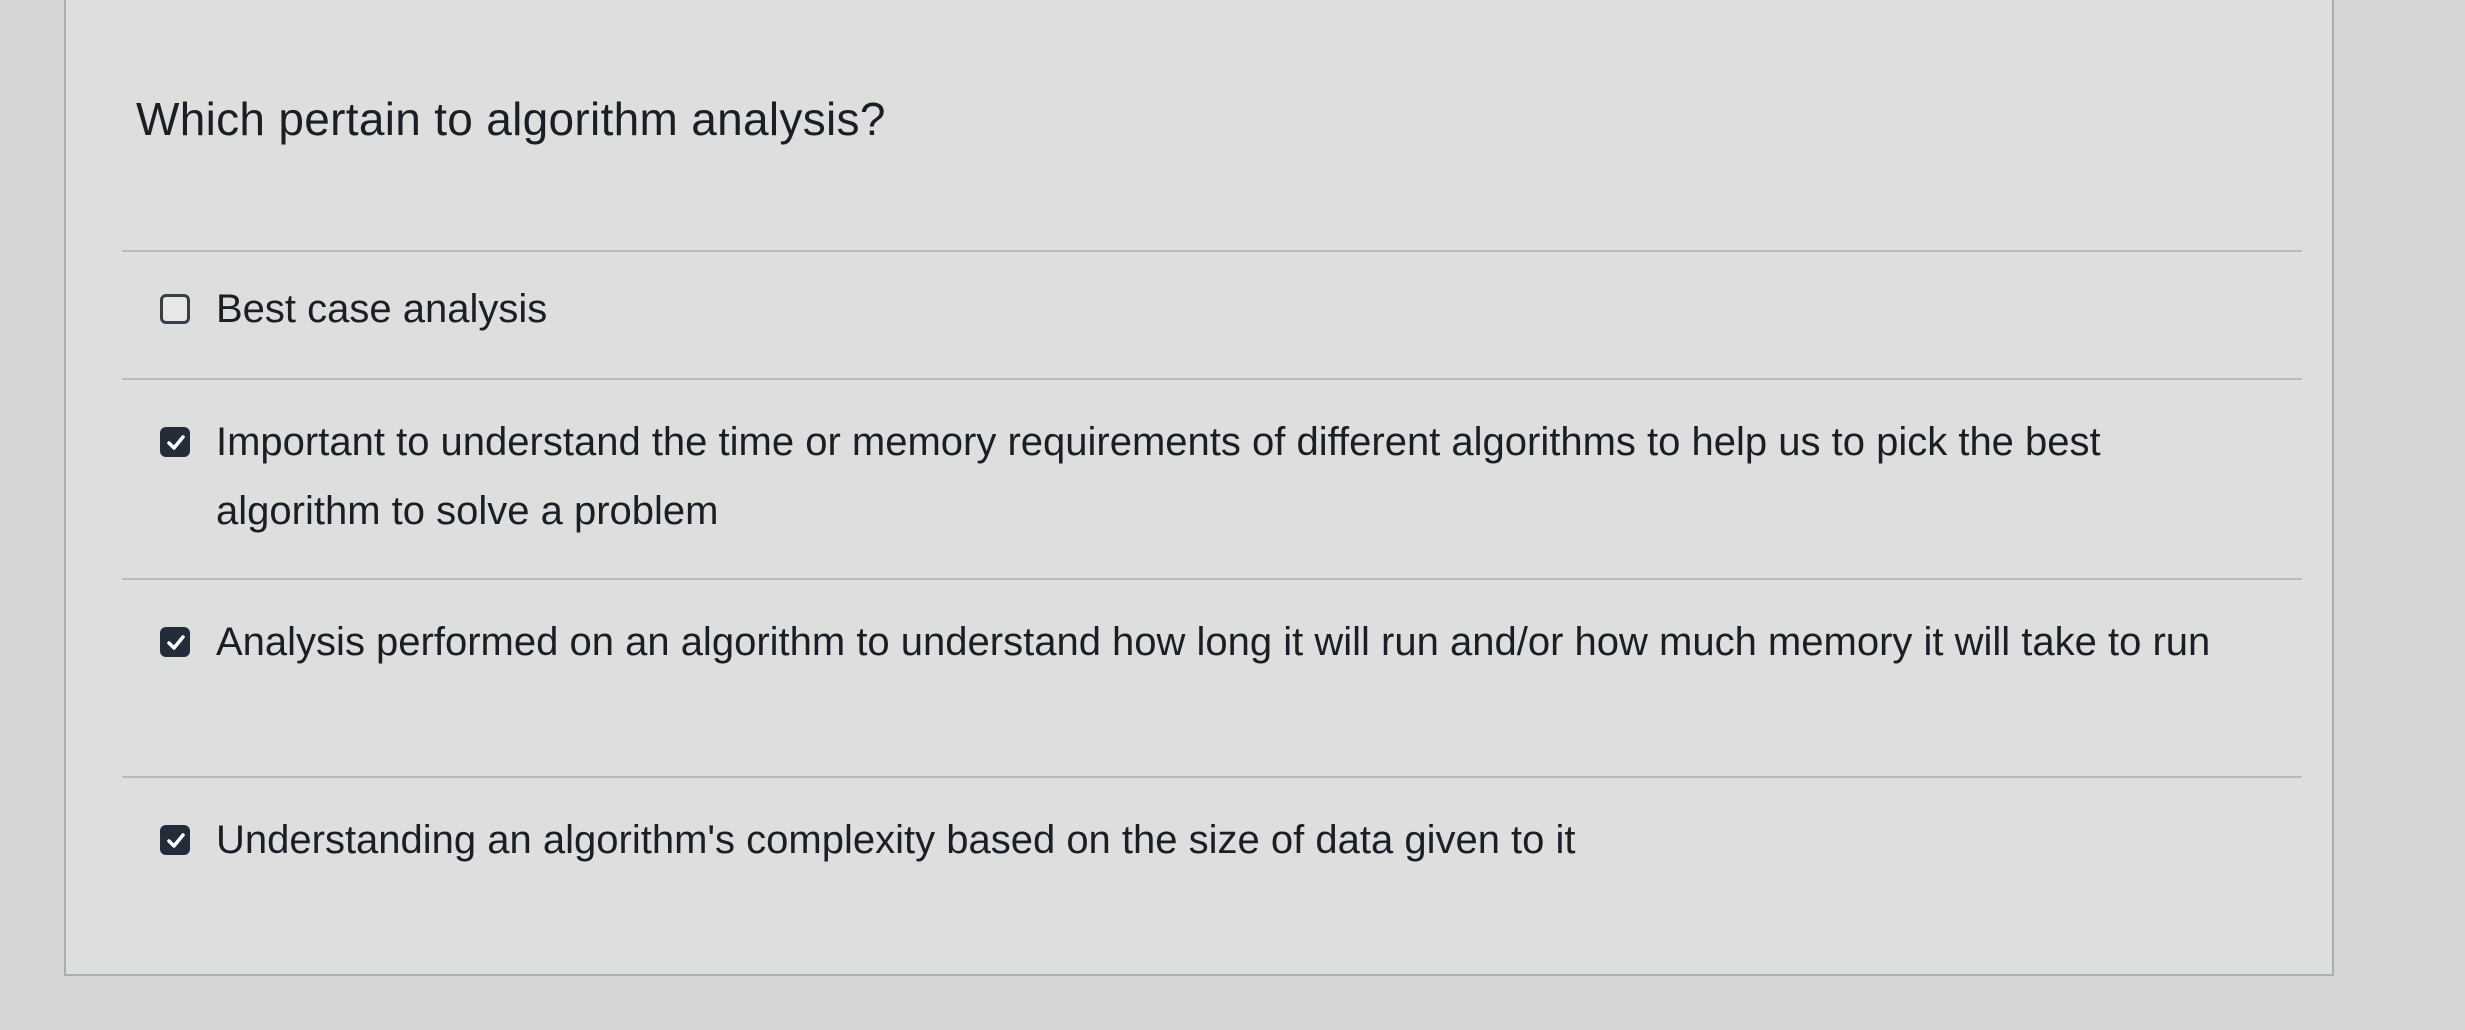 The image size is (2465, 1030). I want to click on checkbox-unchecked-icon, so click(175, 309).